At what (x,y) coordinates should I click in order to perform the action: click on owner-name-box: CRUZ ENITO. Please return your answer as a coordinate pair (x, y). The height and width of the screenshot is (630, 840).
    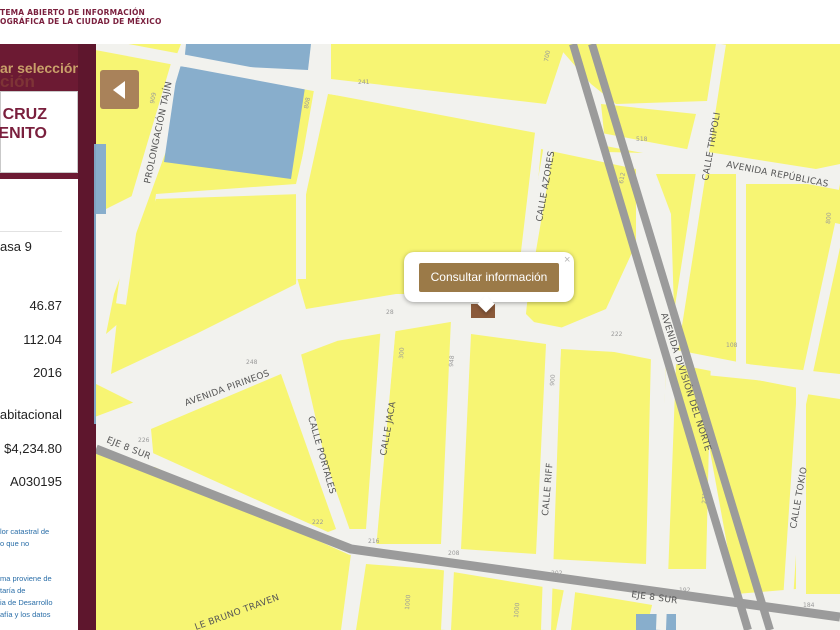
    Looking at the image, I should click on (39, 132).